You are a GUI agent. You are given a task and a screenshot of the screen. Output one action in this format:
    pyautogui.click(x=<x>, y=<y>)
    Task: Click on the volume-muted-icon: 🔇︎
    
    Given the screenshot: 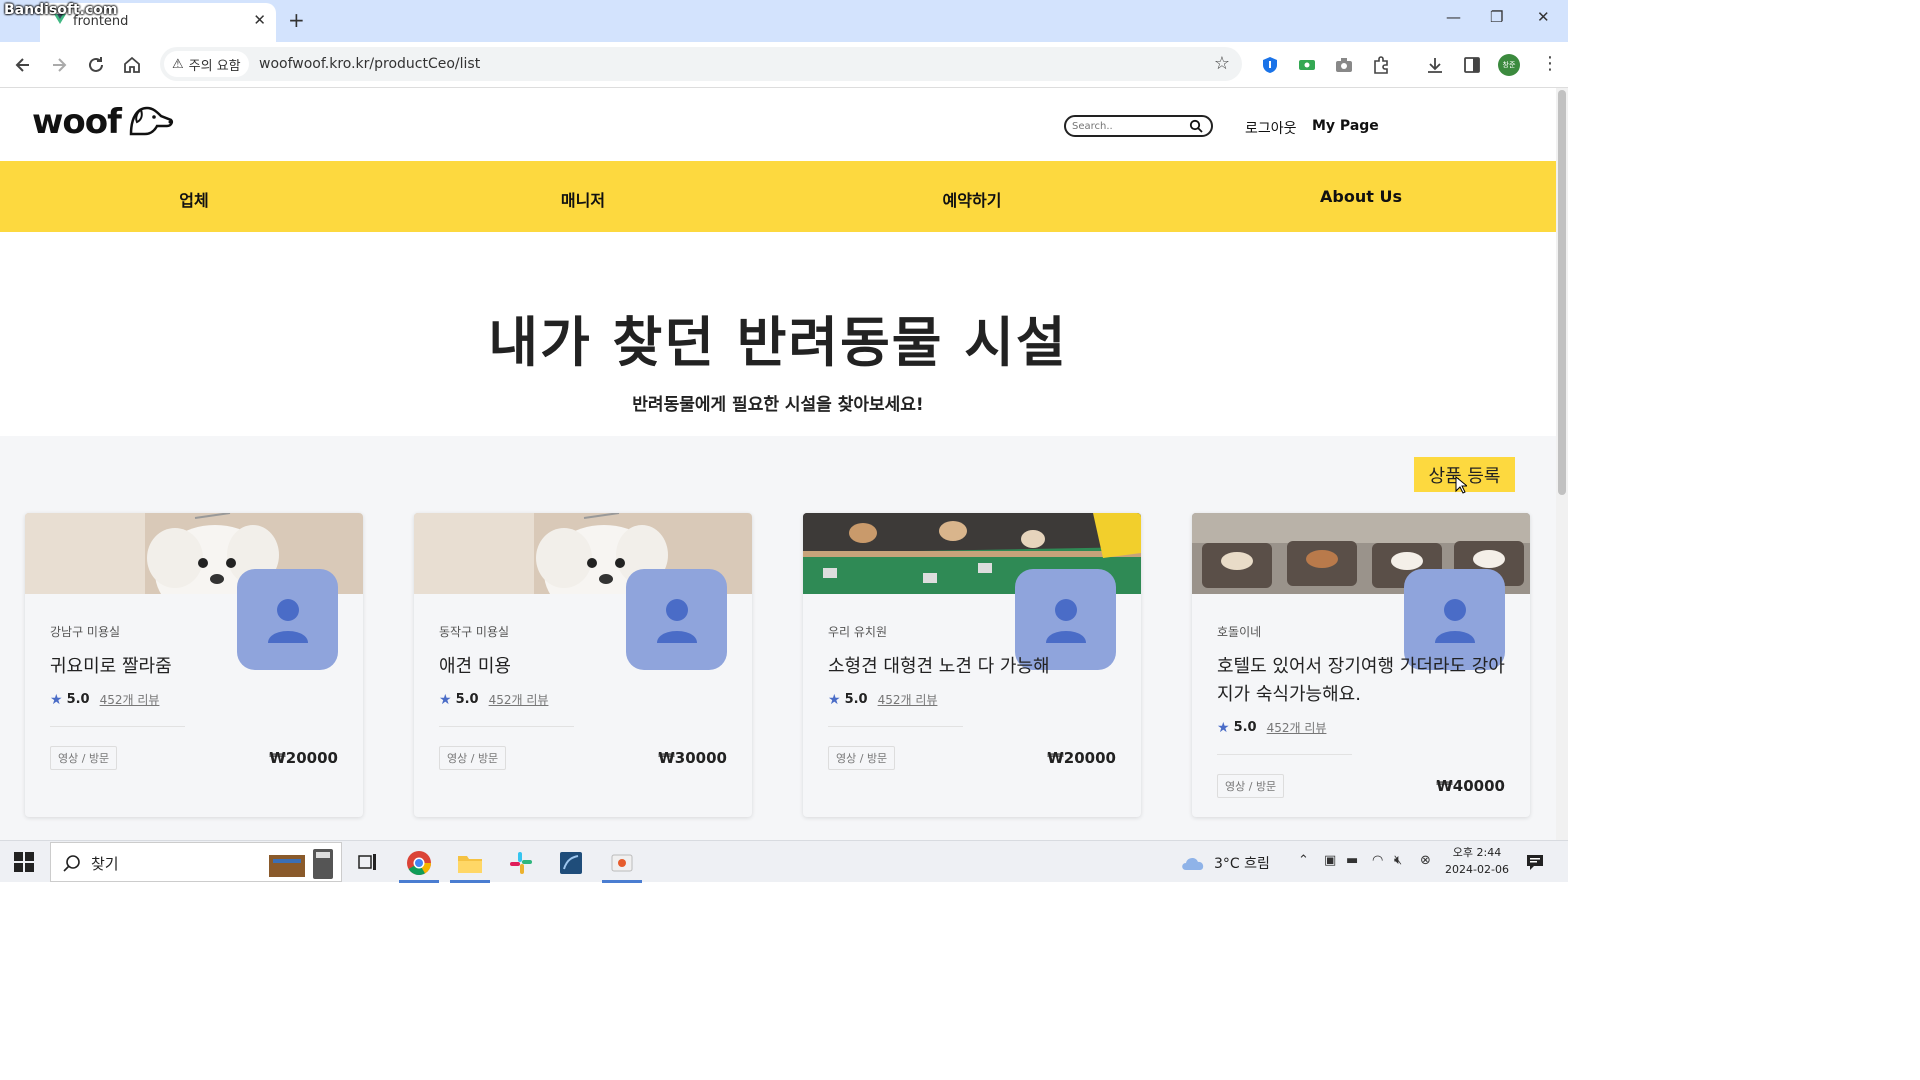 What is the action you would take?
    pyautogui.click(x=1398, y=860)
    